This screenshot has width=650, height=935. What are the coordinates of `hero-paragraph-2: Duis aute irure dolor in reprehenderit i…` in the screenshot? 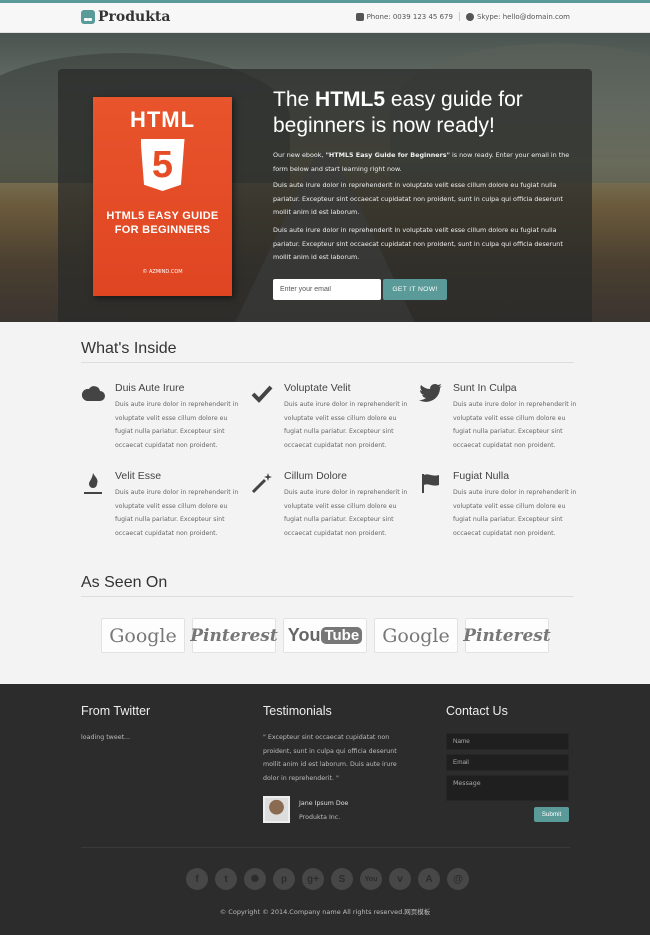 It's located at (418, 243).